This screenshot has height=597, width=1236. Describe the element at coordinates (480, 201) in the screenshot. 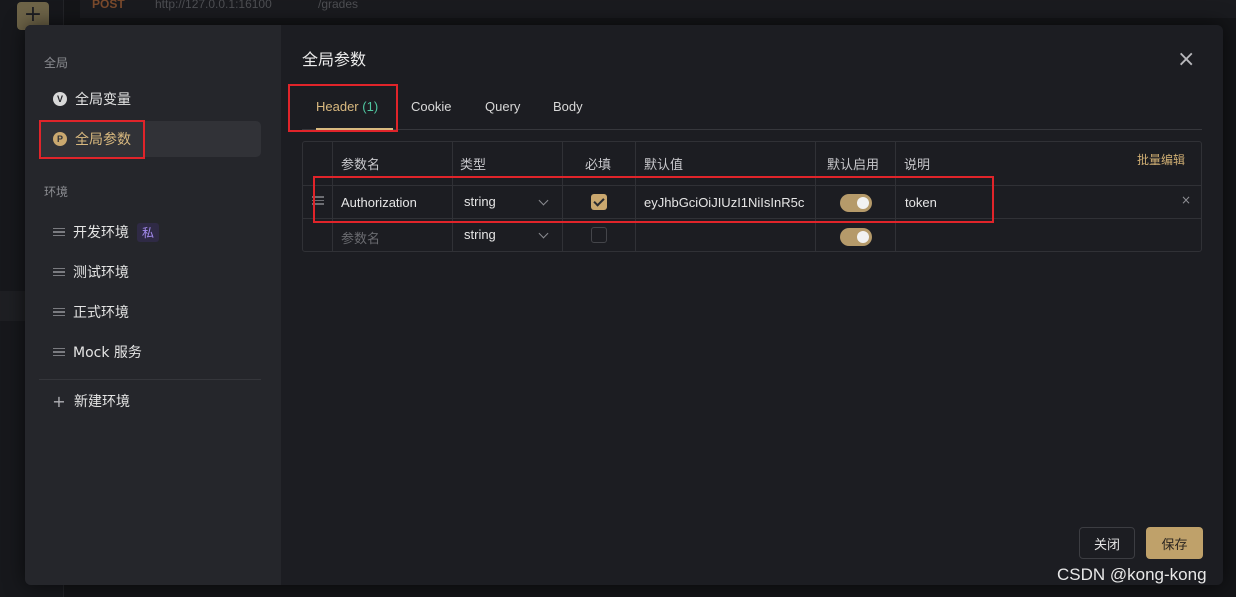

I see `param-type-select: string` at that location.